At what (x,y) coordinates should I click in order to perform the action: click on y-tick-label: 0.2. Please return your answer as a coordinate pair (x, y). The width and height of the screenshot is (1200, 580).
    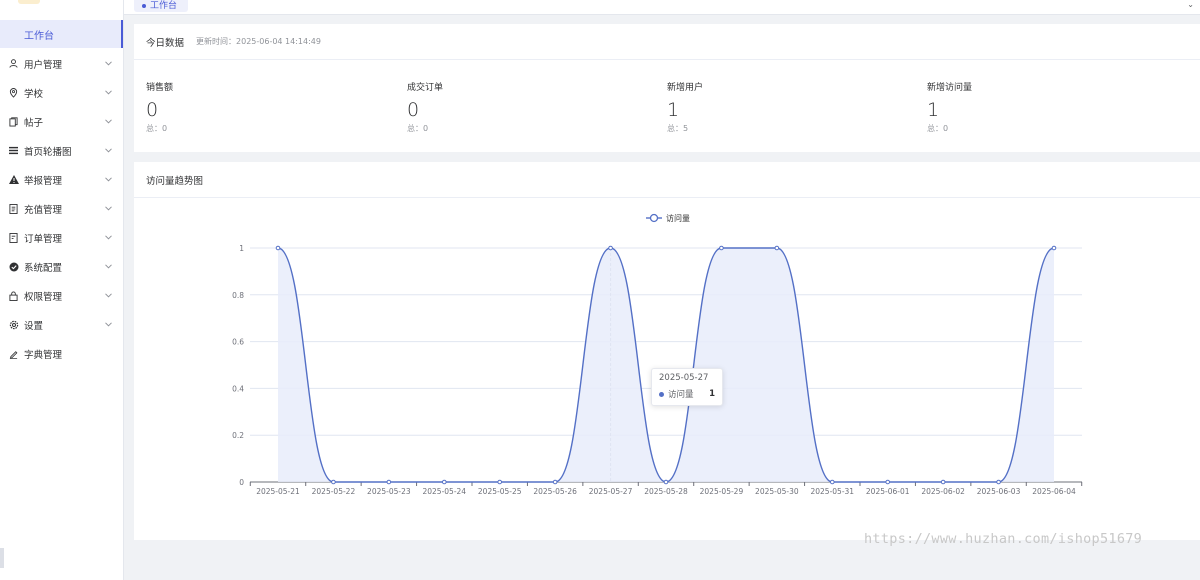
    Looking at the image, I should click on (238, 435).